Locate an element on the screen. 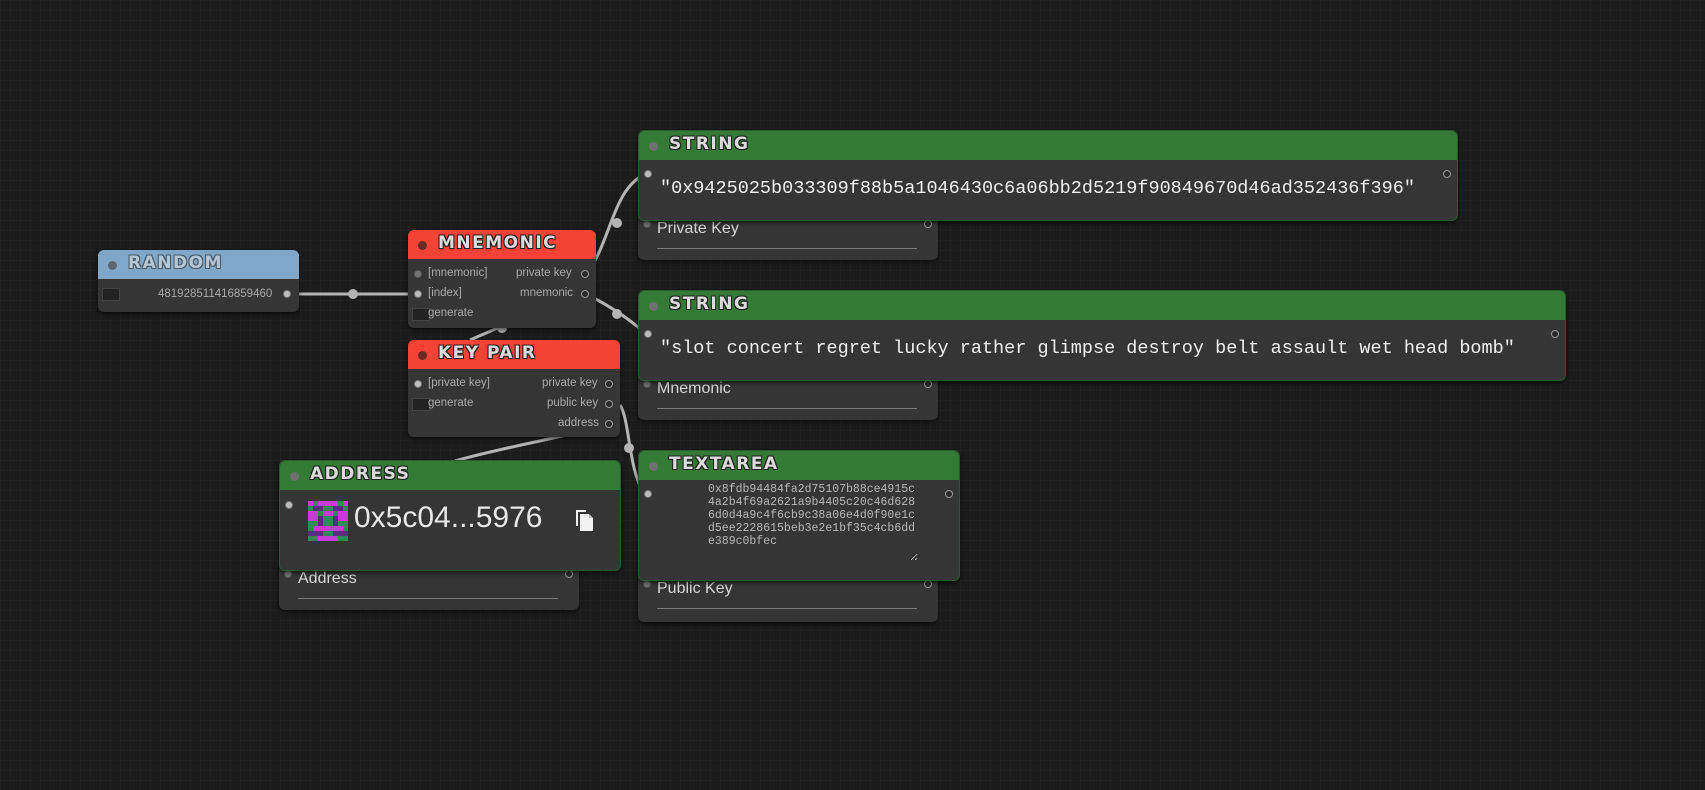 This screenshot has height=790, width=1705. address-node: ADDRESS 0x5c04...5976 is located at coordinates (450, 515).